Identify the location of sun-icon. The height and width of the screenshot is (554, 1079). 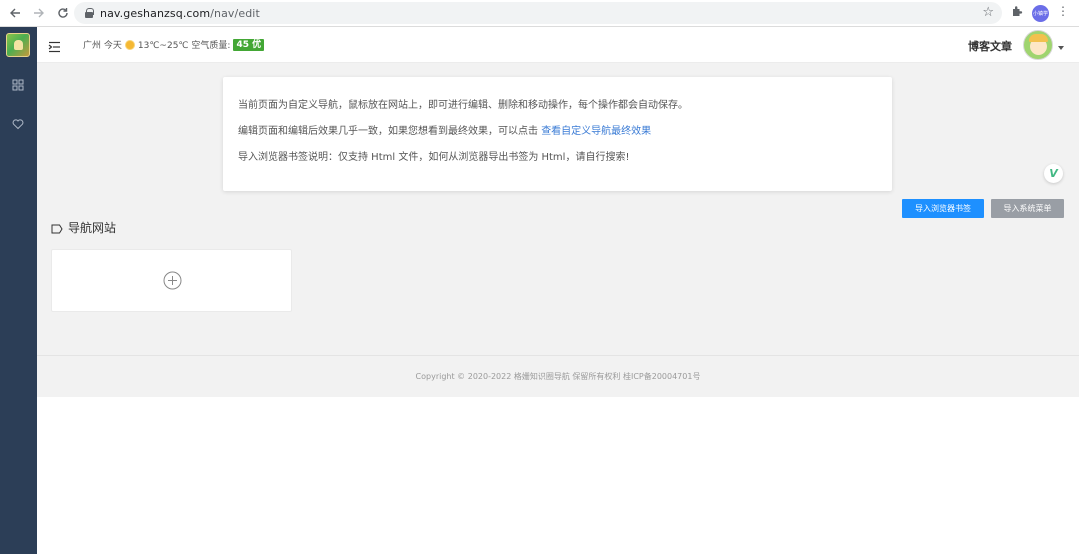
(129, 44).